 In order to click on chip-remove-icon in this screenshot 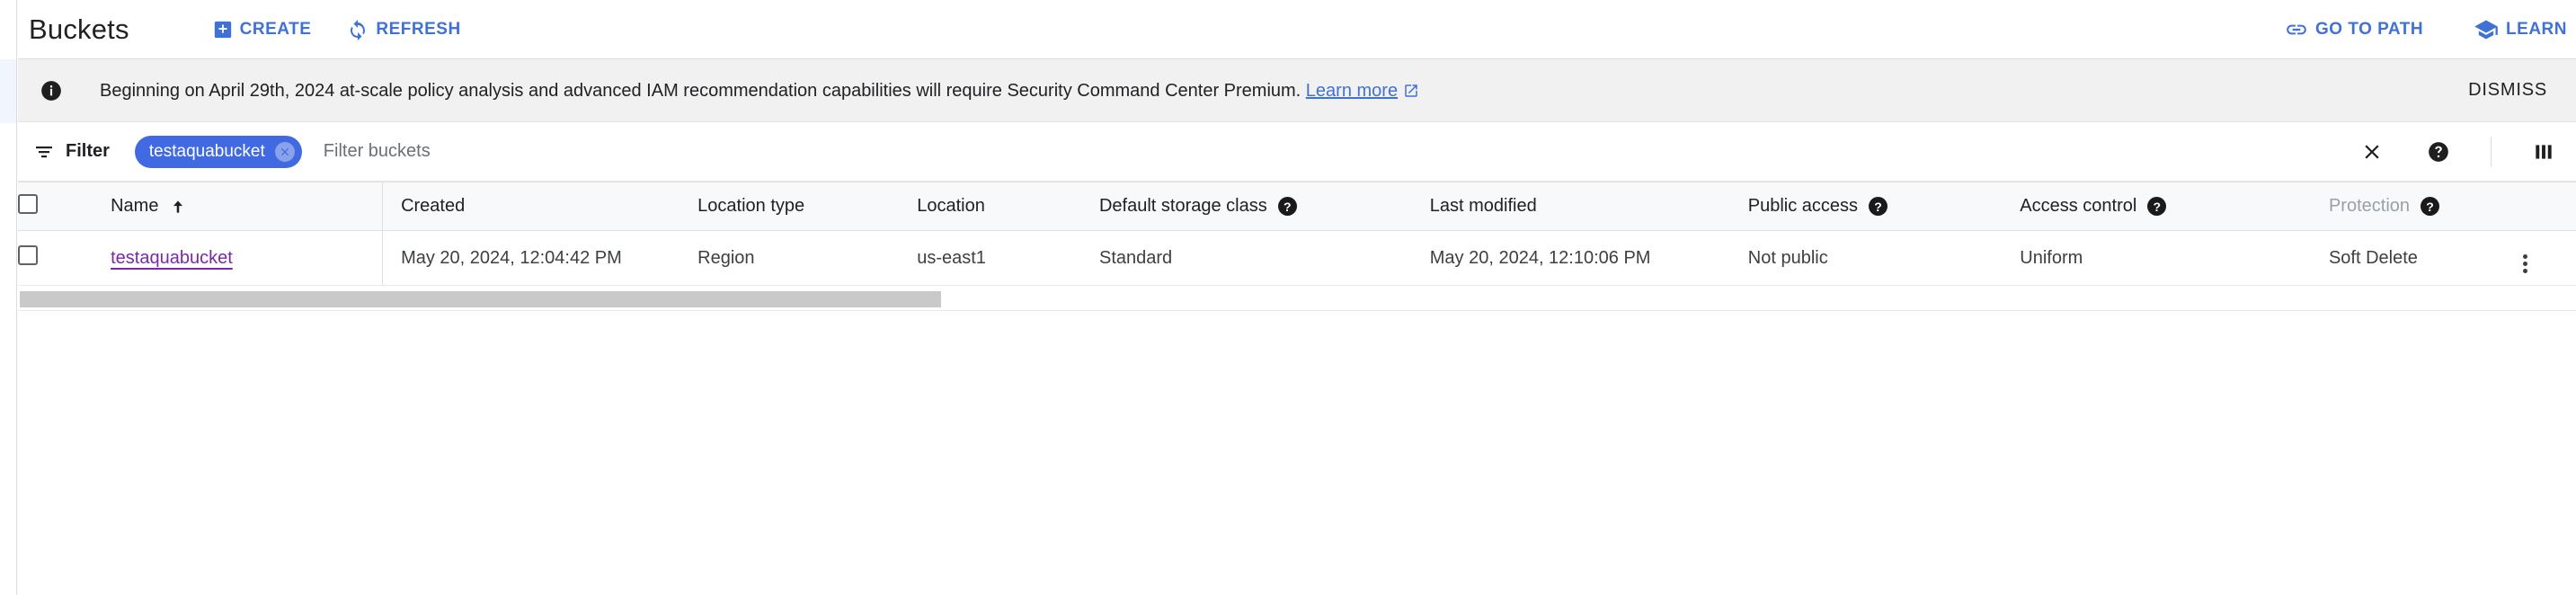, I will do `click(284, 151)`.